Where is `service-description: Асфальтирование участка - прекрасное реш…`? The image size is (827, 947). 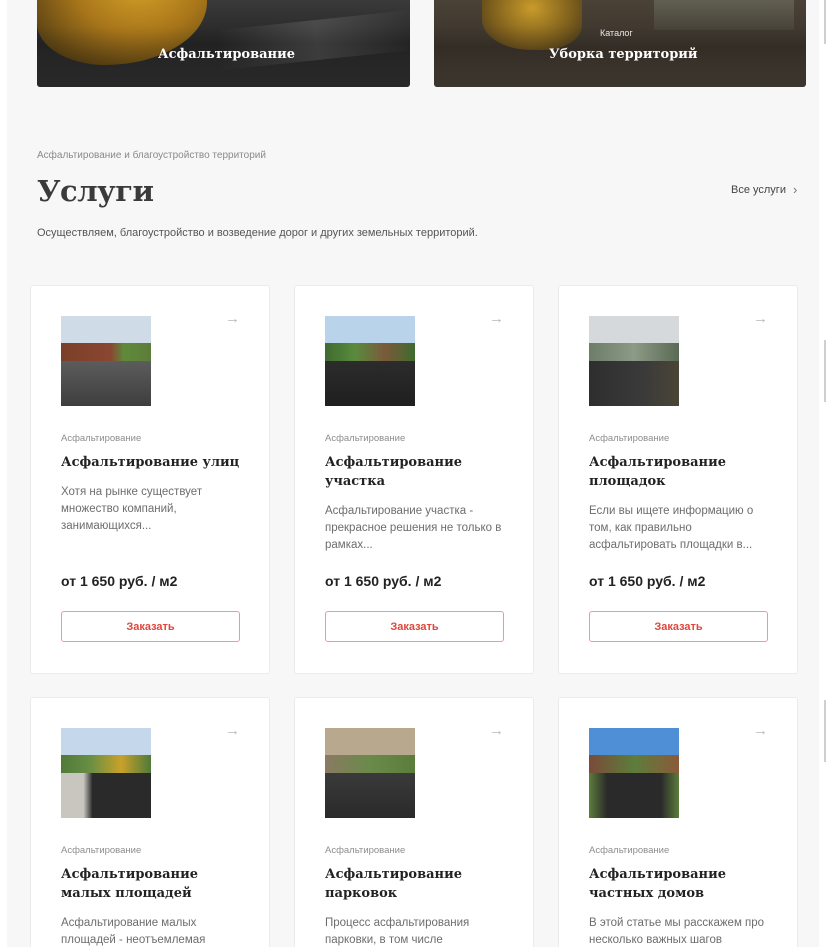 service-description: Асфальтирование участка - прекрасное реш… is located at coordinates (413, 528).